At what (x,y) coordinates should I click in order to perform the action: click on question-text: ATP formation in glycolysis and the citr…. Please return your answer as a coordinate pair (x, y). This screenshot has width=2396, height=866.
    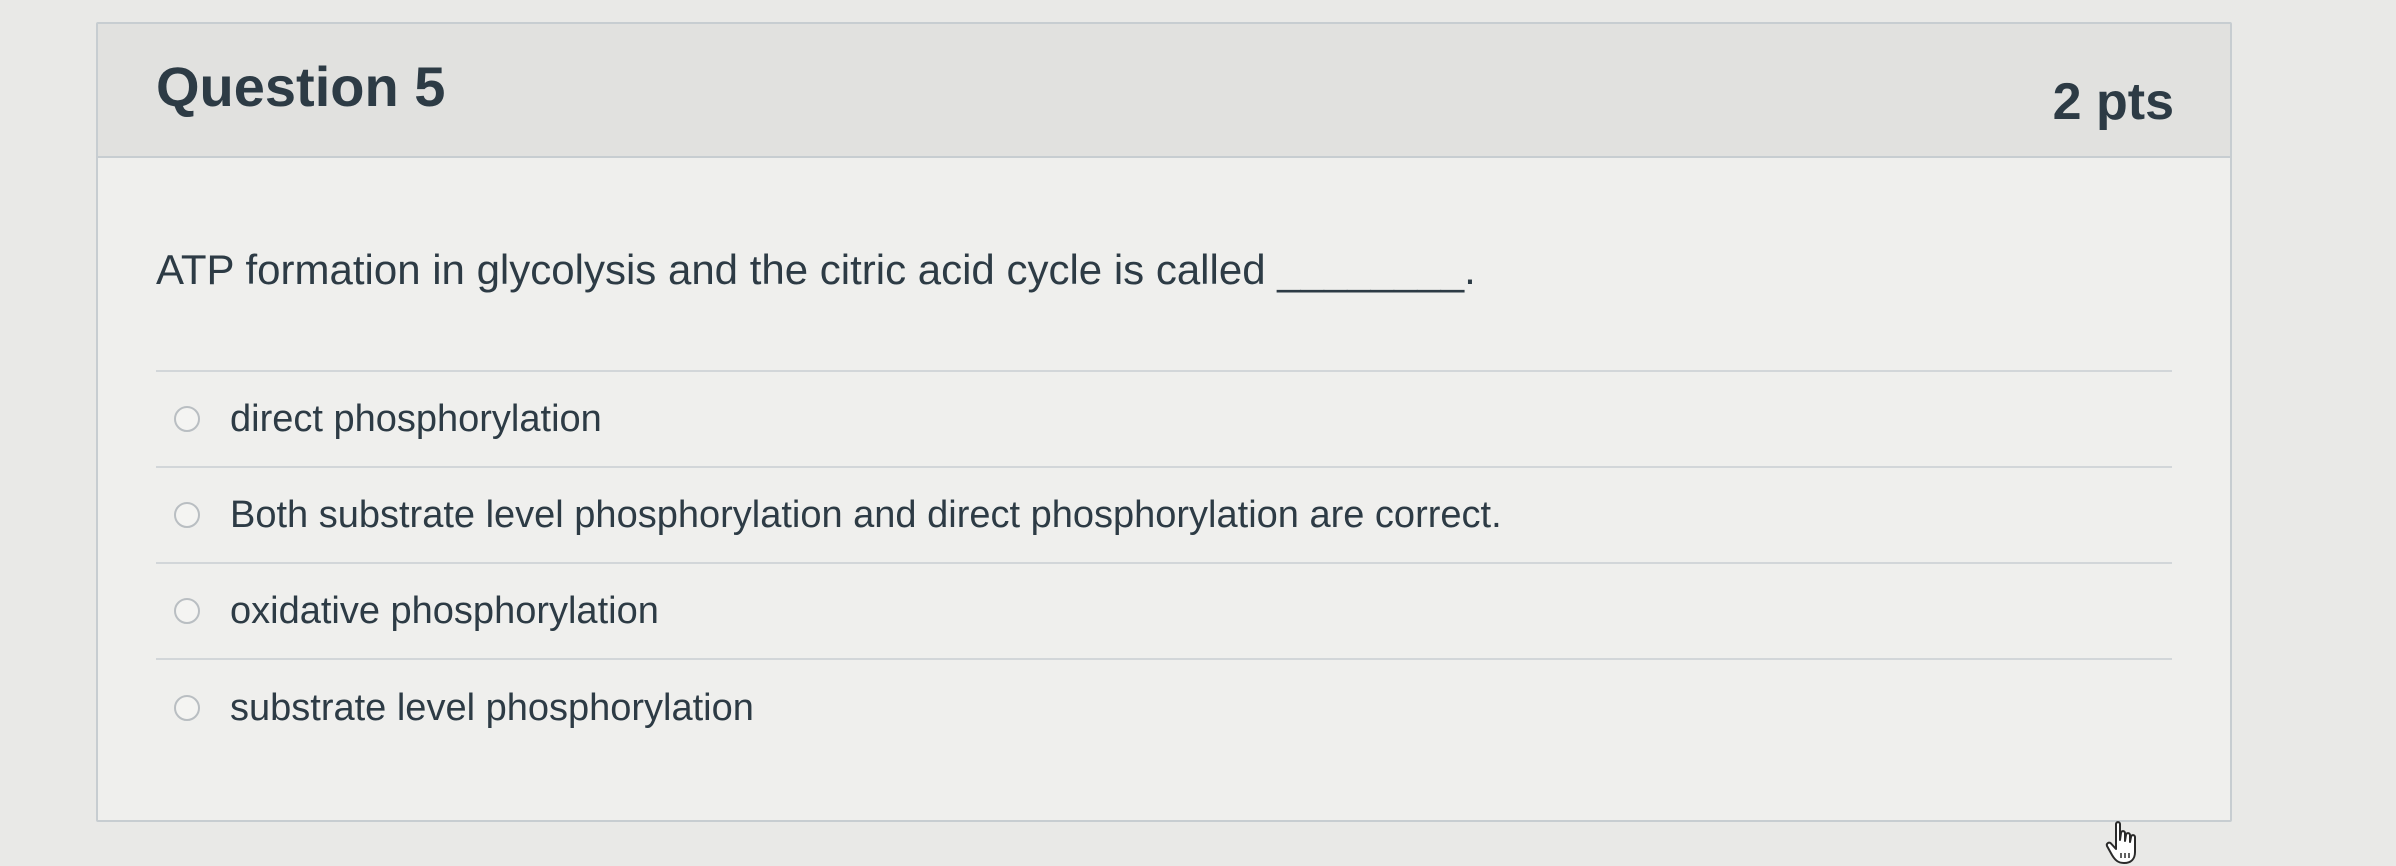
    Looking at the image, I should click on (816, 269).